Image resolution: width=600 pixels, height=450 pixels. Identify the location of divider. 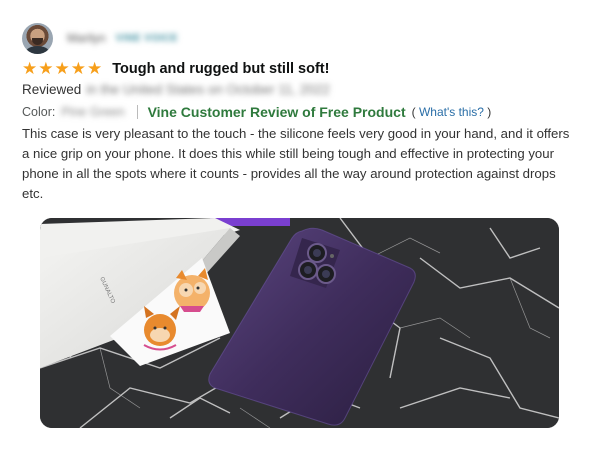
(137, 112).